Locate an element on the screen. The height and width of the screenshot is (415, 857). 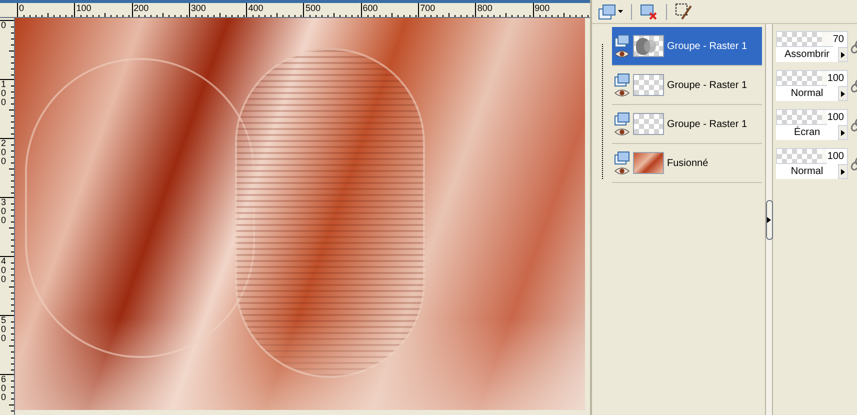
blend-mode-dropdown: Assombrir is located at coordinates (807, 54).